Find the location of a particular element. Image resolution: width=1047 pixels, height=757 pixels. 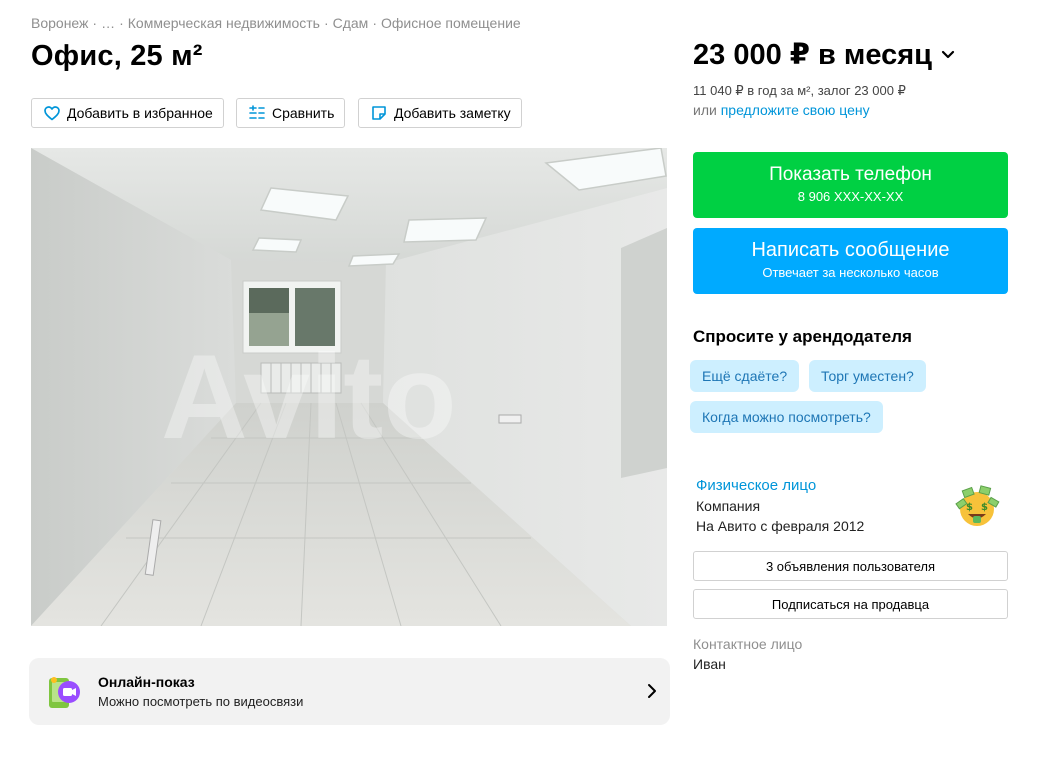

price-toggle: 23 000 ₽ в месяц is located at coordinates (824, 54).